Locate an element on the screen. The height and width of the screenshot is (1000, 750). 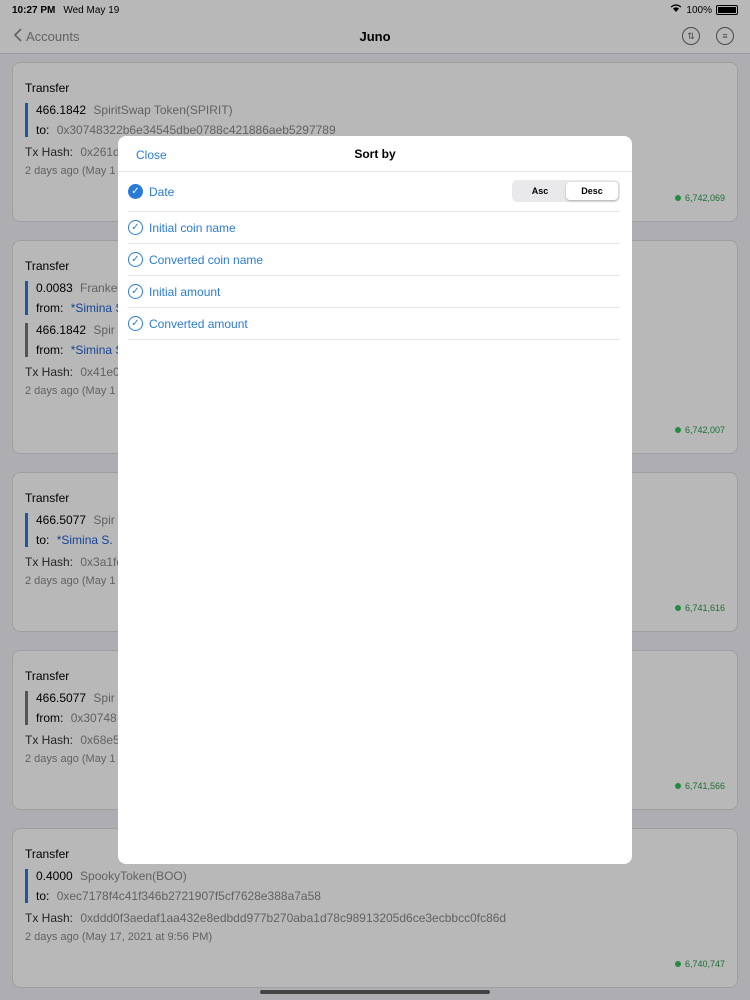
sort-option-initial-amount: ✓ Initial amount is located at coordinates (374, 292).